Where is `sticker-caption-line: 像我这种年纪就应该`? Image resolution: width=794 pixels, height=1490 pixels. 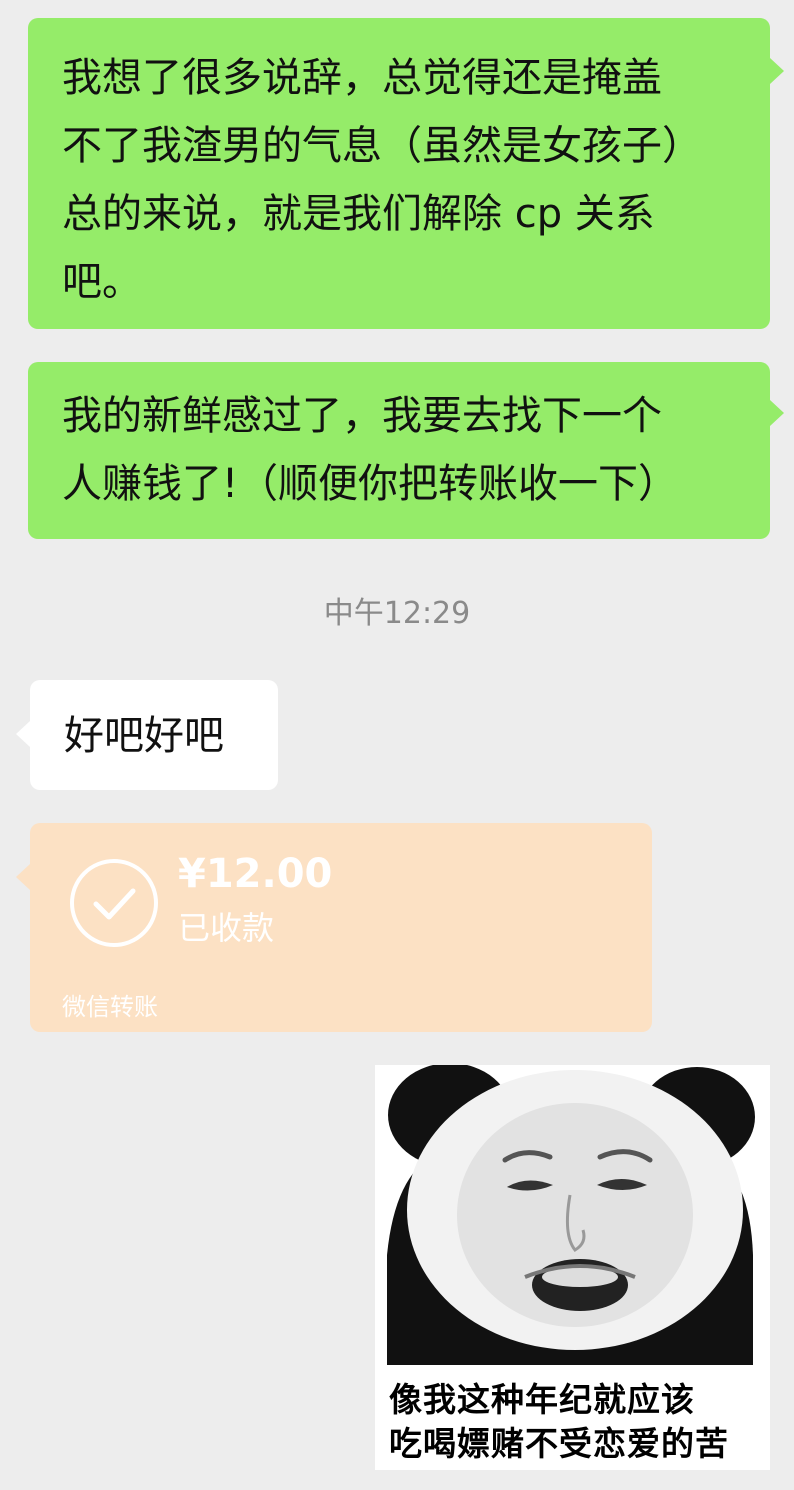
sticker-caption-line: 像我这种年纪就应该 is located at coordinates (542, 1399).